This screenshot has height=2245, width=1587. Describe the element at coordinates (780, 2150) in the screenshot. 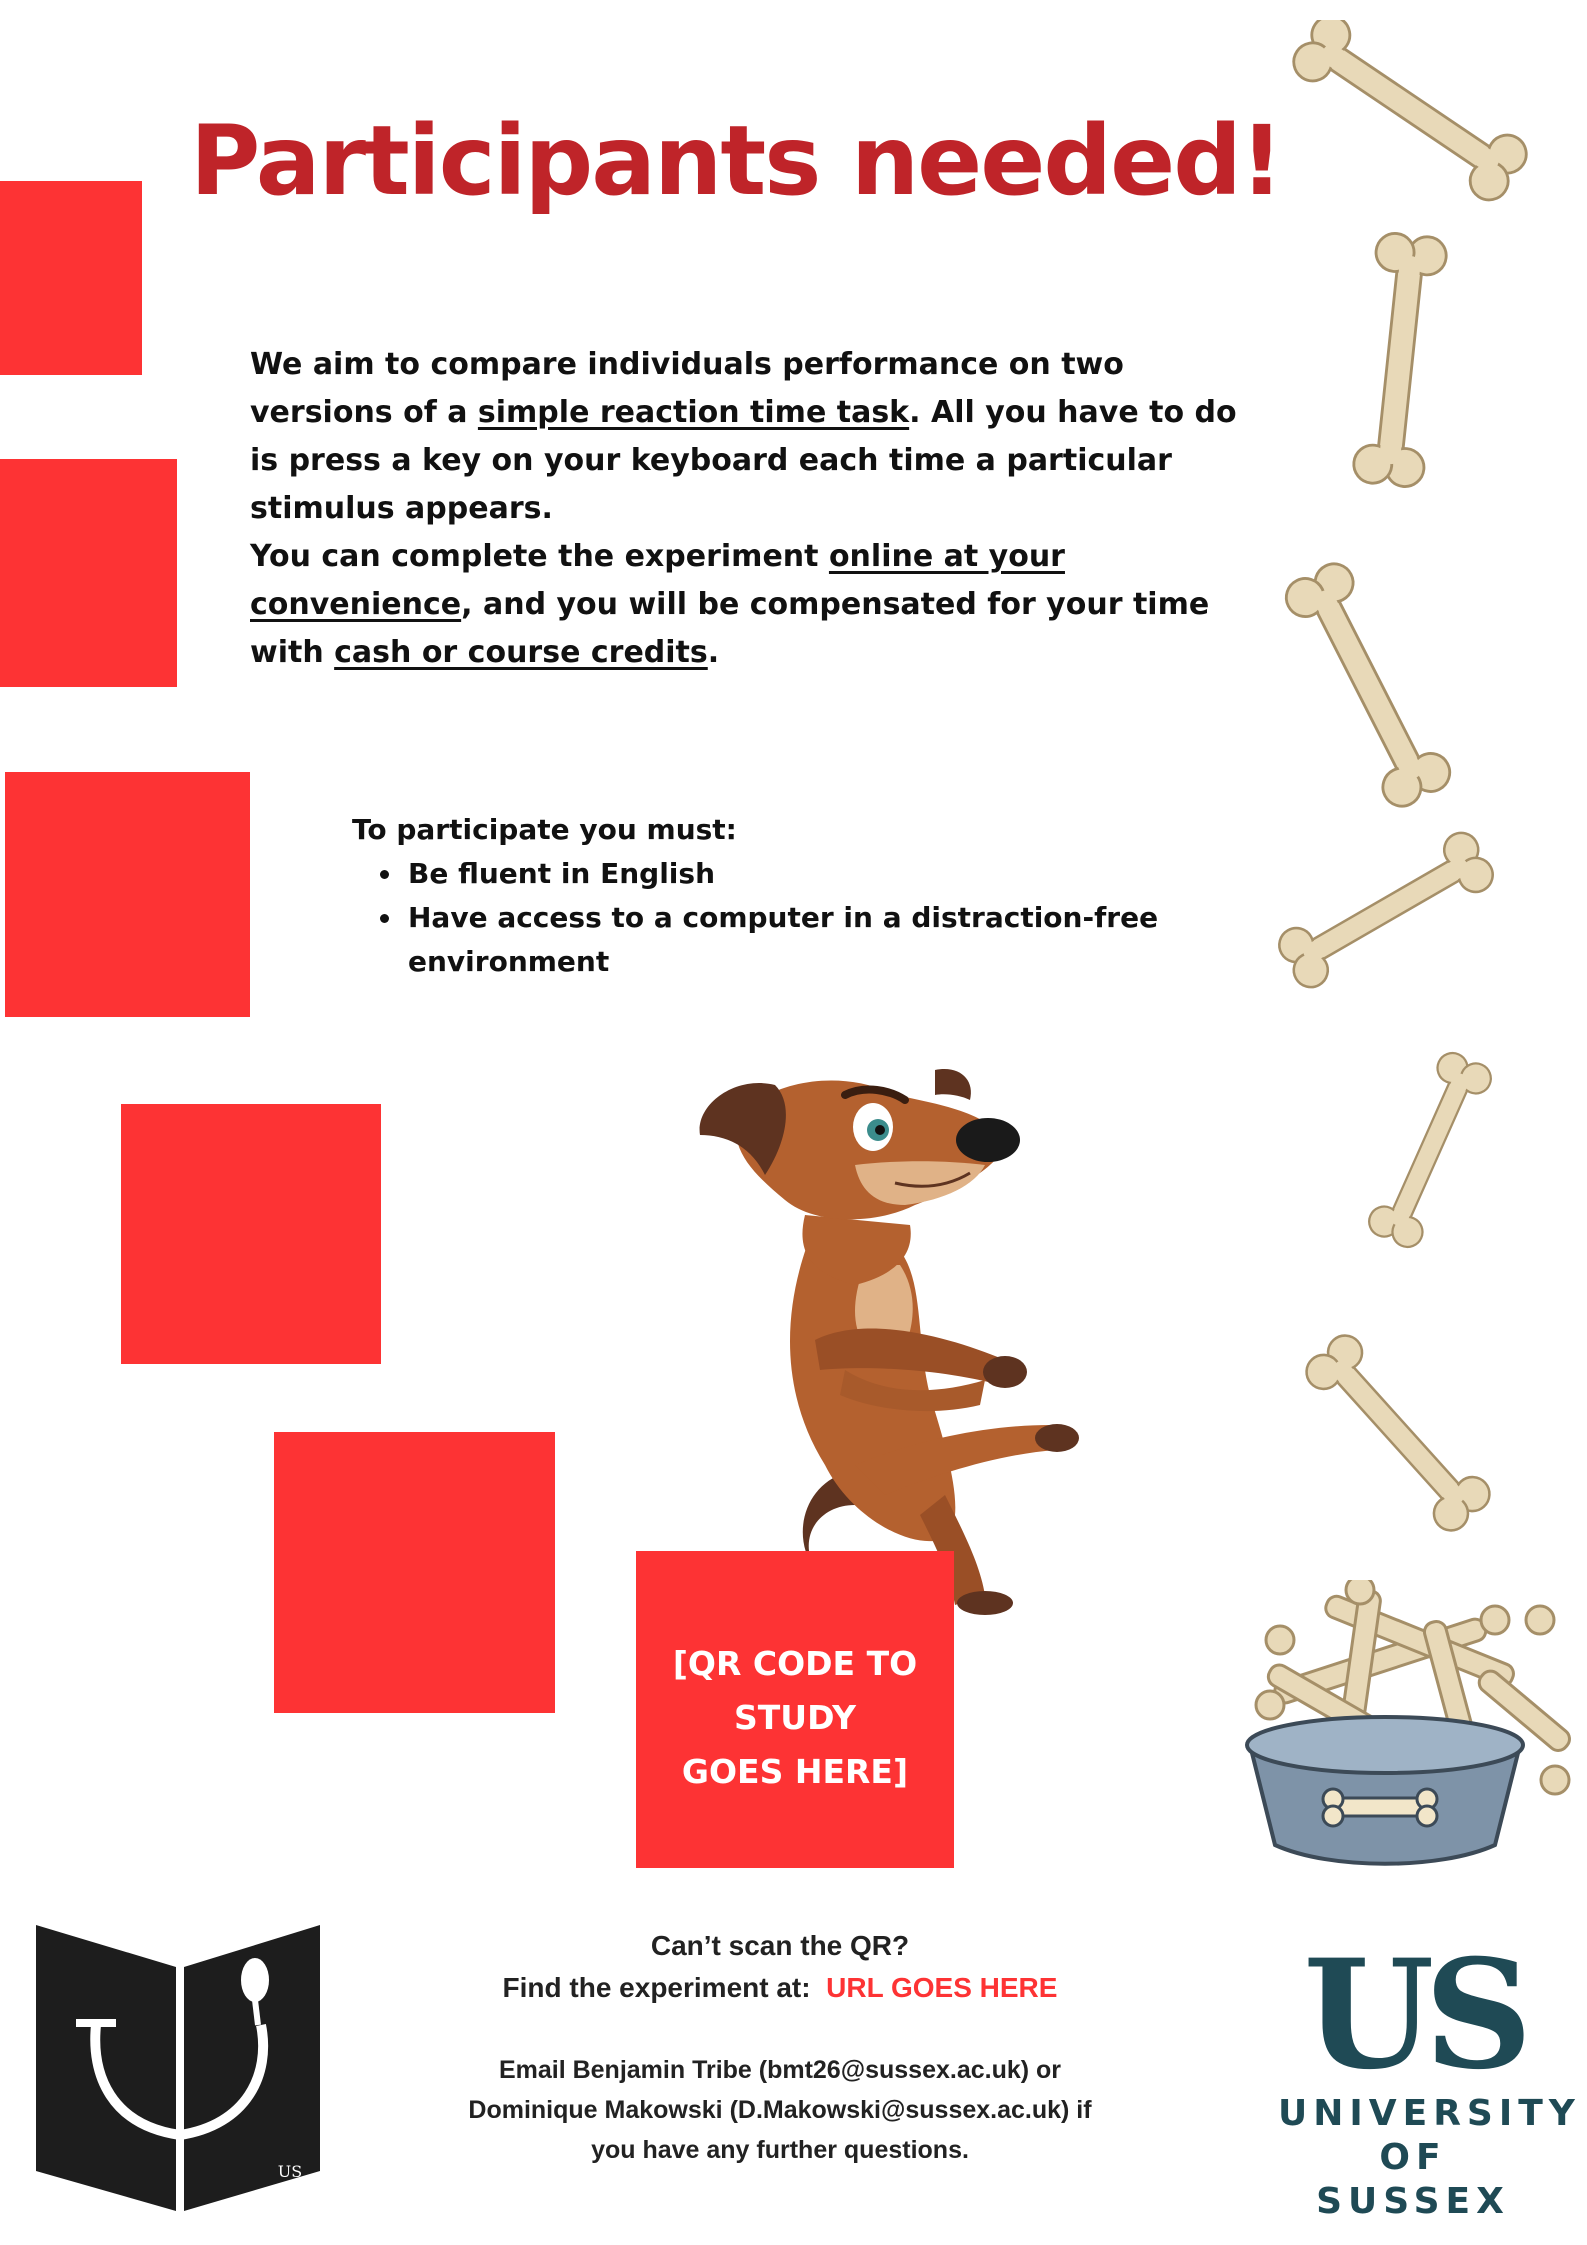

I see `contact-line: you have any further questions.` at that location.